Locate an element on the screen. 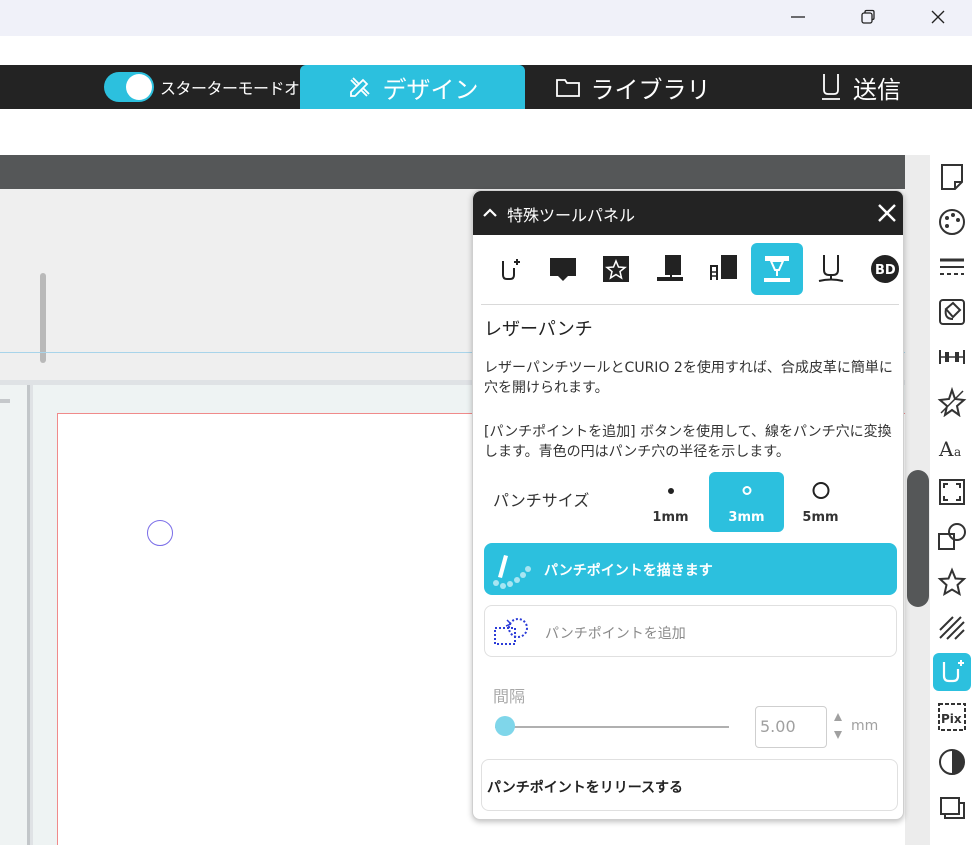  tool-emboss-button is located at coordinates (563, 269).